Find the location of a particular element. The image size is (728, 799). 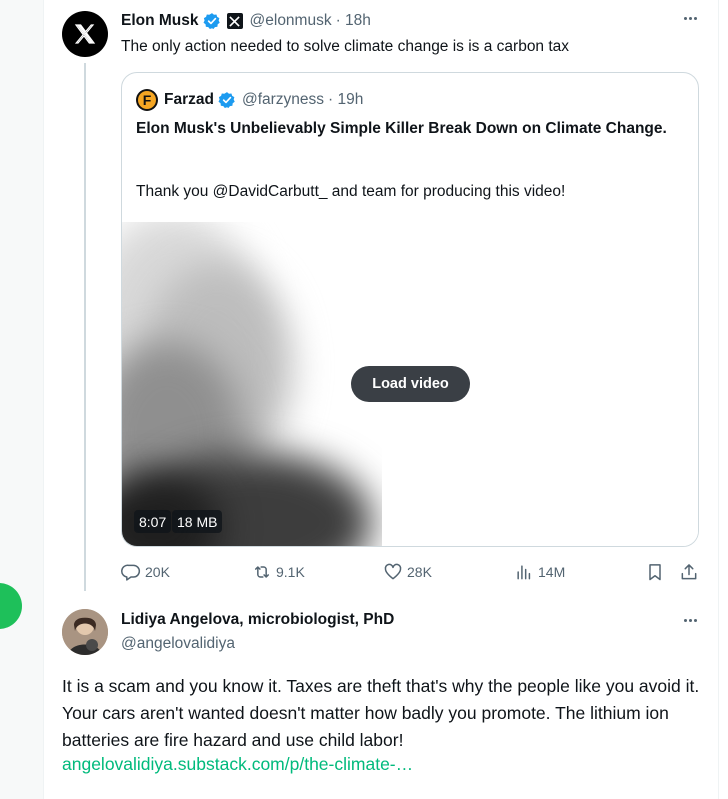

repost-button: 9.1K is located at coordinates (278, 572).